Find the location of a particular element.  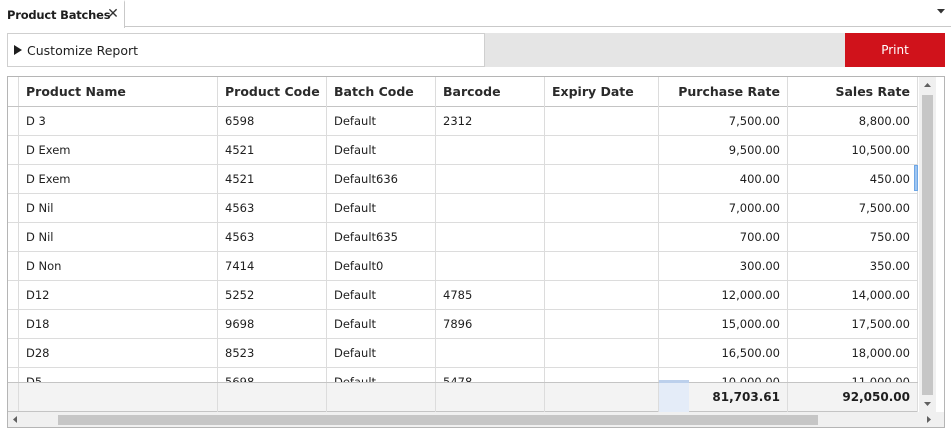

table-row: D28 8523 Default 16,500.00 18,000.00 is located at coordinates (463, 353).